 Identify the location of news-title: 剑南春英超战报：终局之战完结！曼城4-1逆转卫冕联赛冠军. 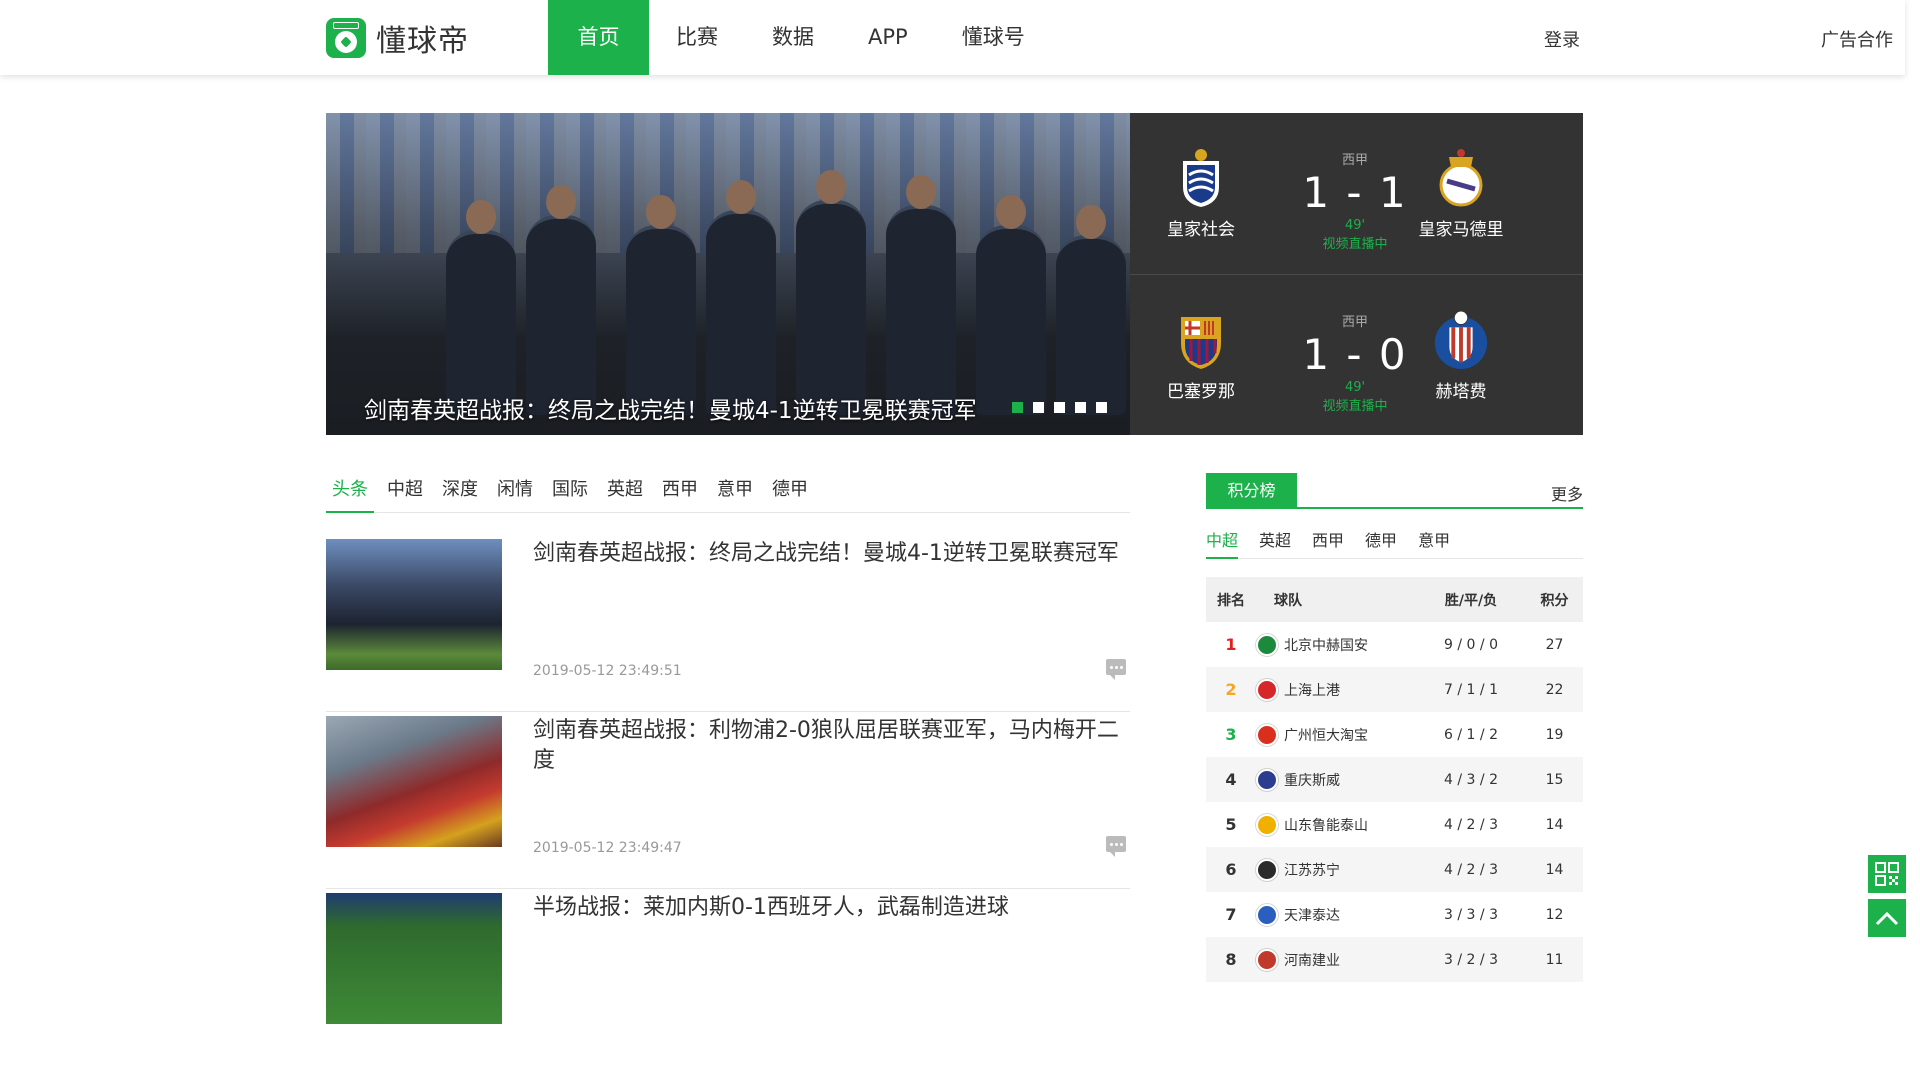
(828, 554).